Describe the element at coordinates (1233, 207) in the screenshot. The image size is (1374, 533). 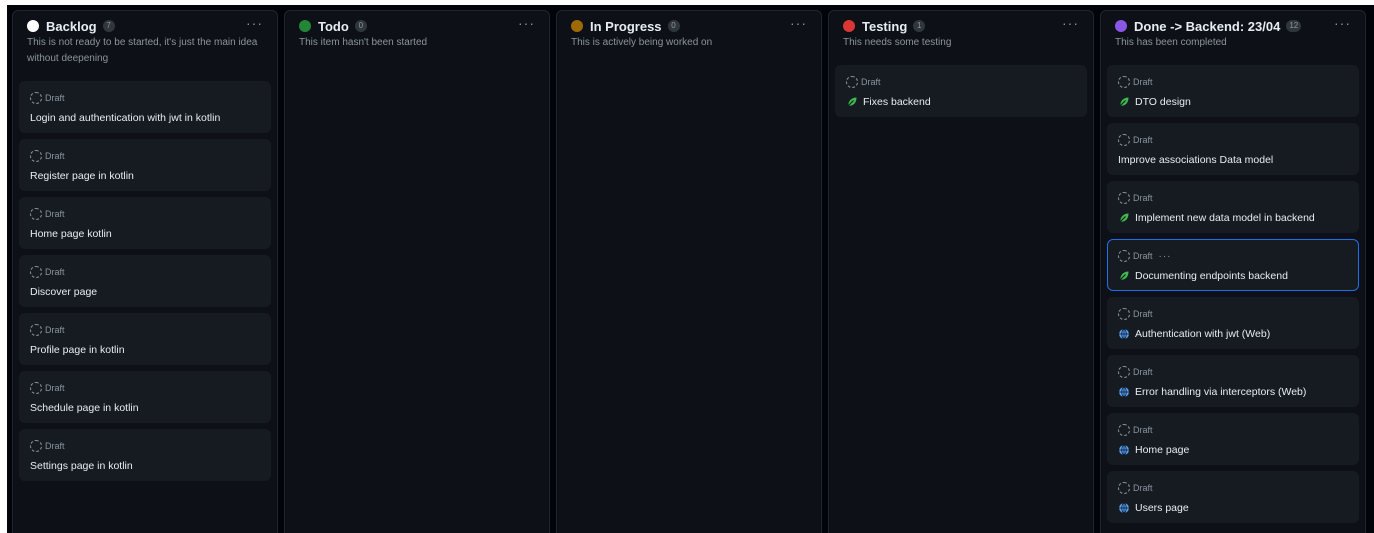
I see `board-card: Draft Implement new data model in backend` at that location.